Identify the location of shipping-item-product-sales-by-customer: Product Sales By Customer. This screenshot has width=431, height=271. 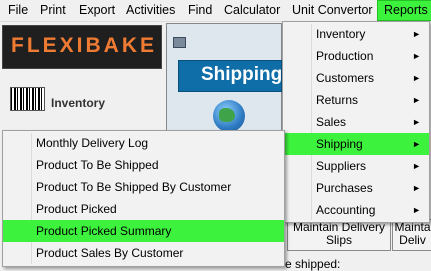
(143, 253).